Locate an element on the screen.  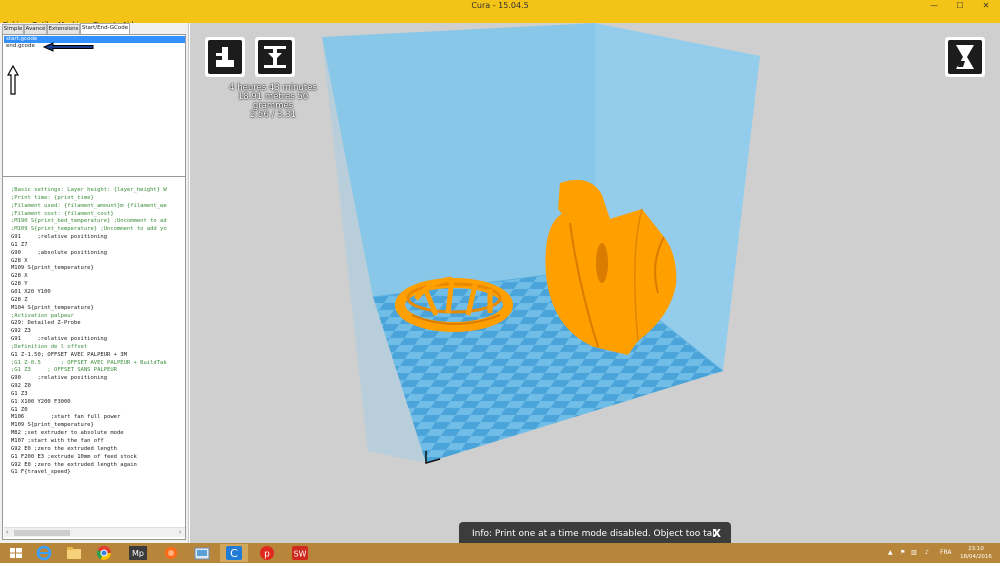
gcode-line: G92 Z0 is located at coordinates (21, 386).